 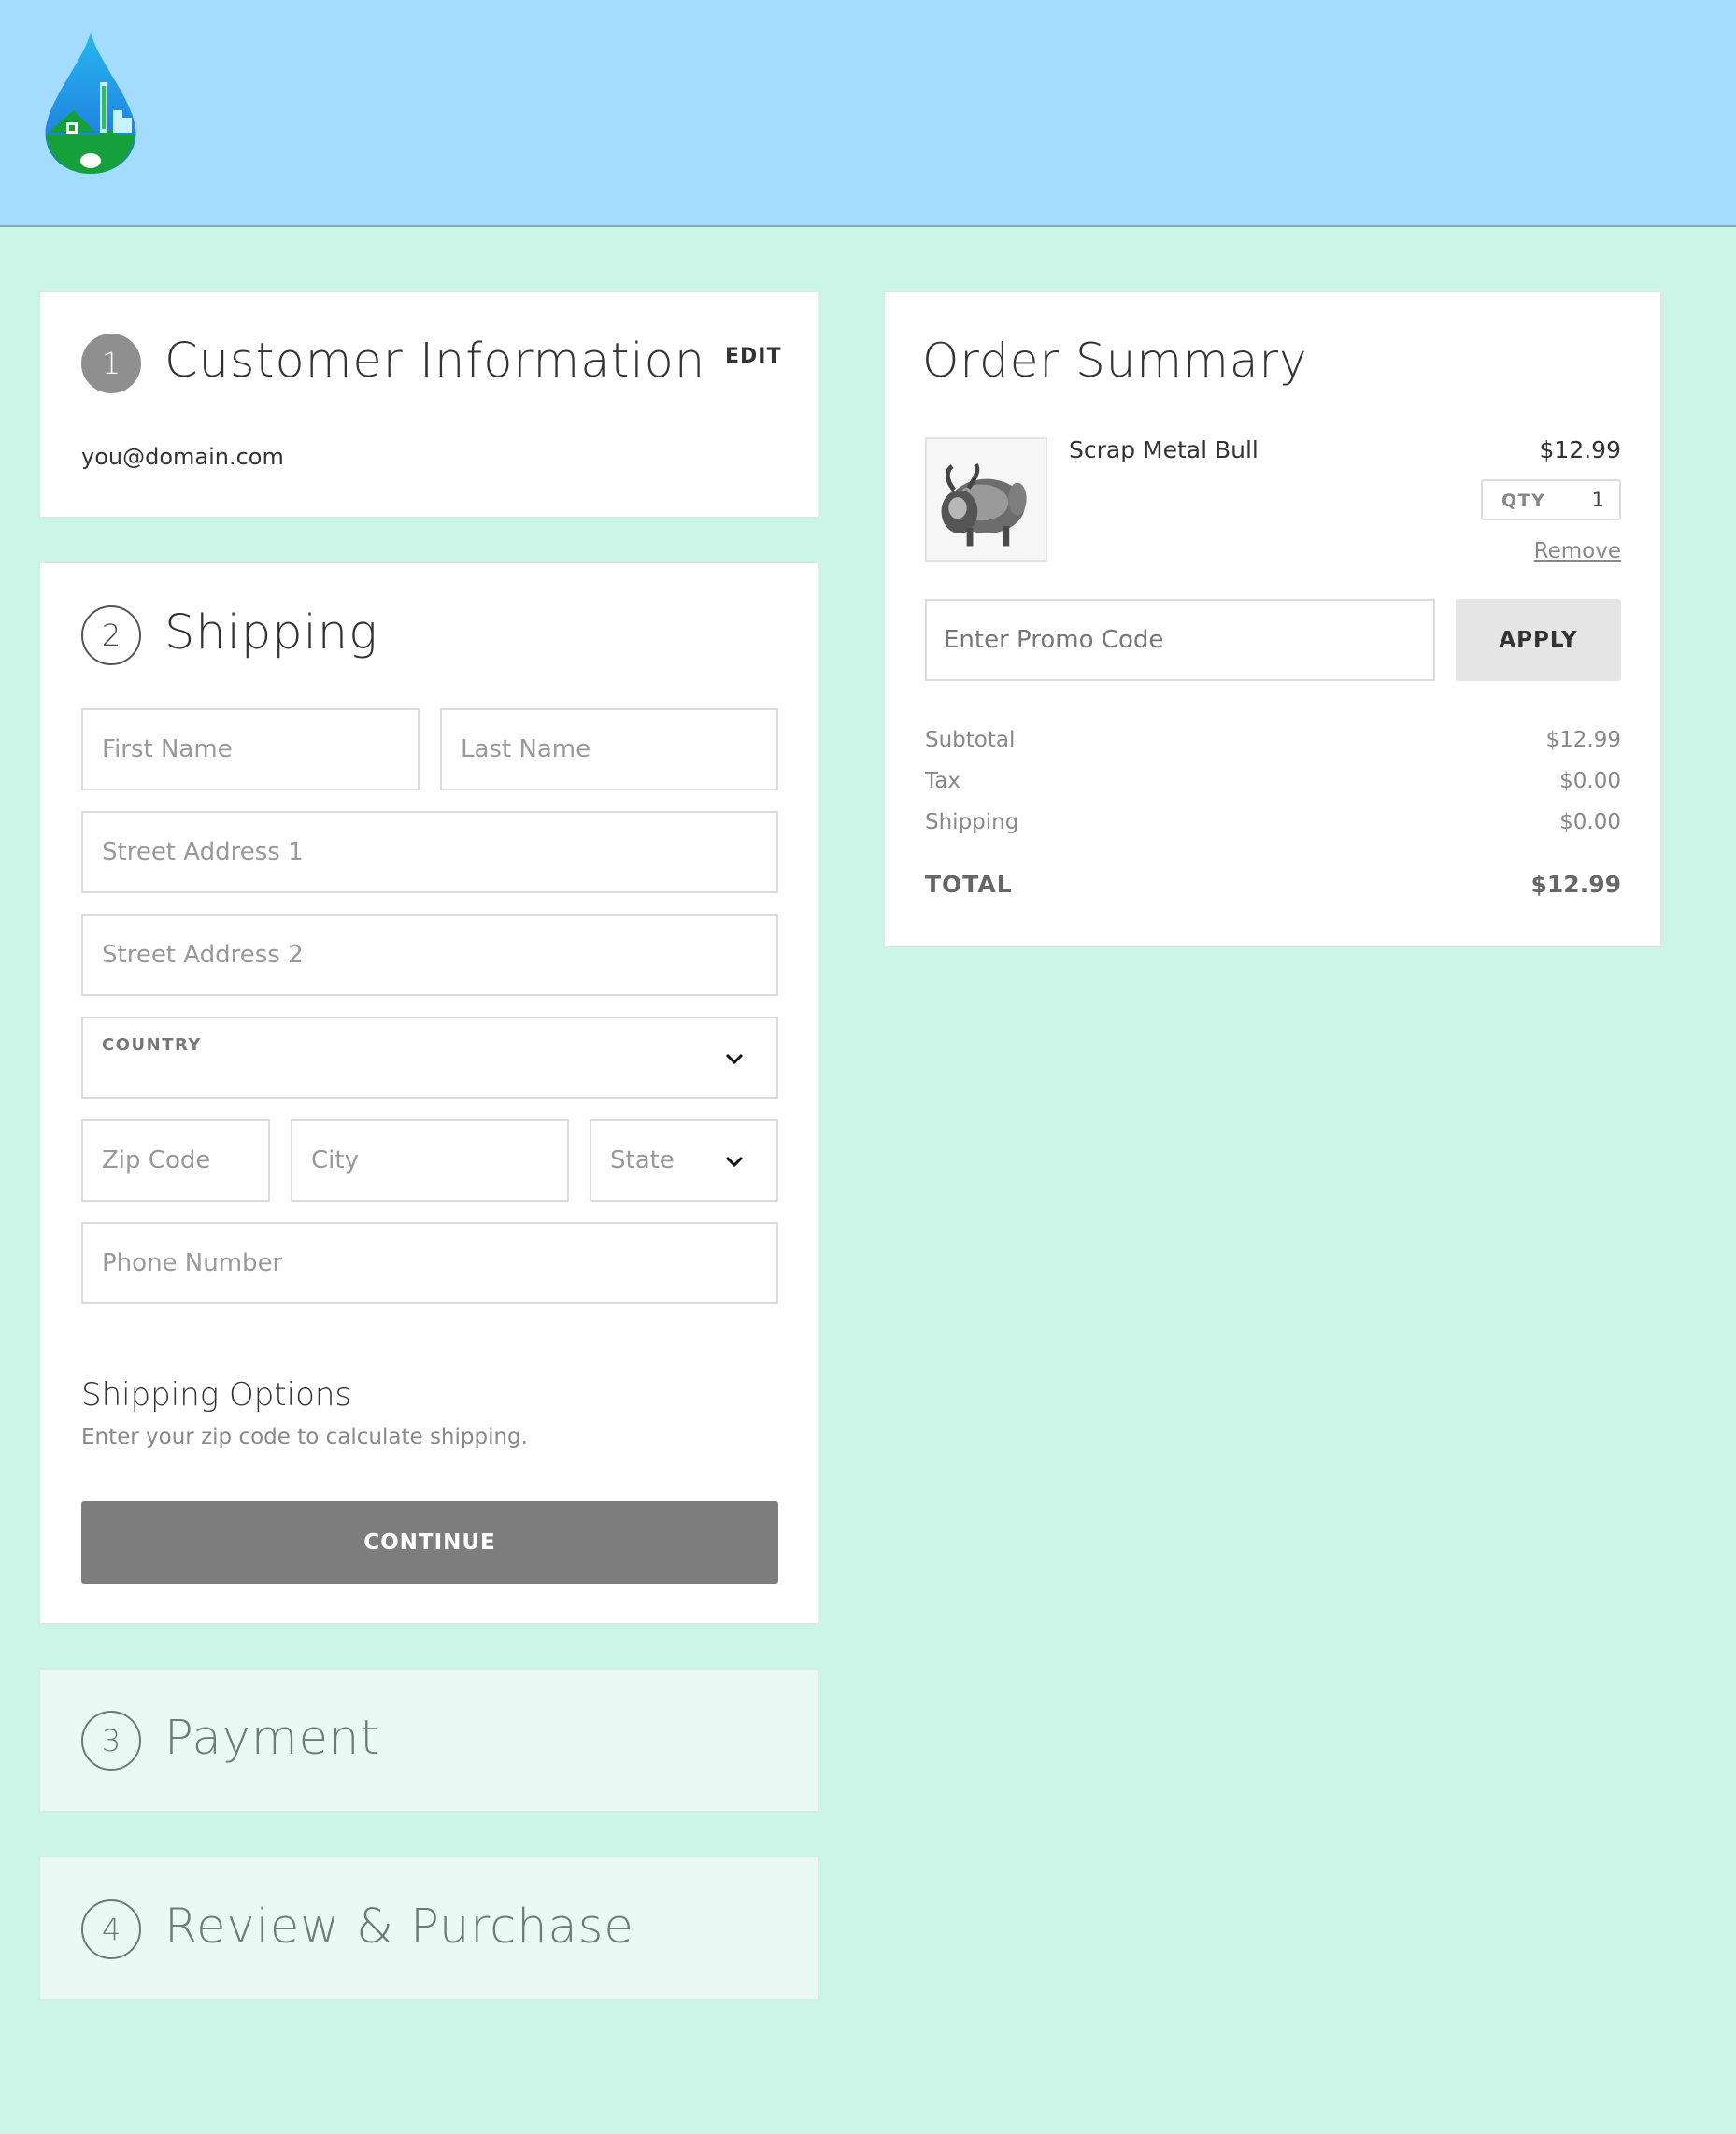 What do you see at coordinates (111, 1929) in the screenshot?
I see `step-number-4: 4` at bounding box center [111, 1929].